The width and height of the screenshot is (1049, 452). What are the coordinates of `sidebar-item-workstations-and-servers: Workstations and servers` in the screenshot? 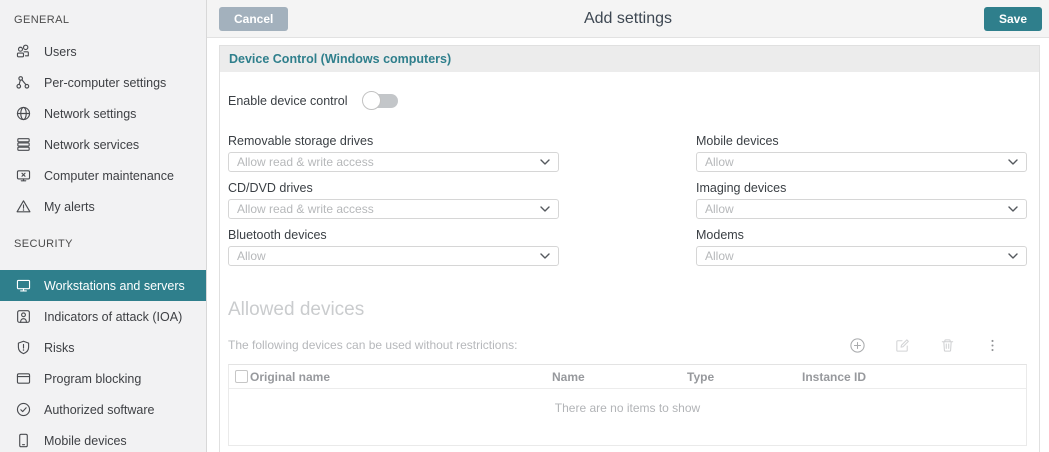 It's located at (103, 285).